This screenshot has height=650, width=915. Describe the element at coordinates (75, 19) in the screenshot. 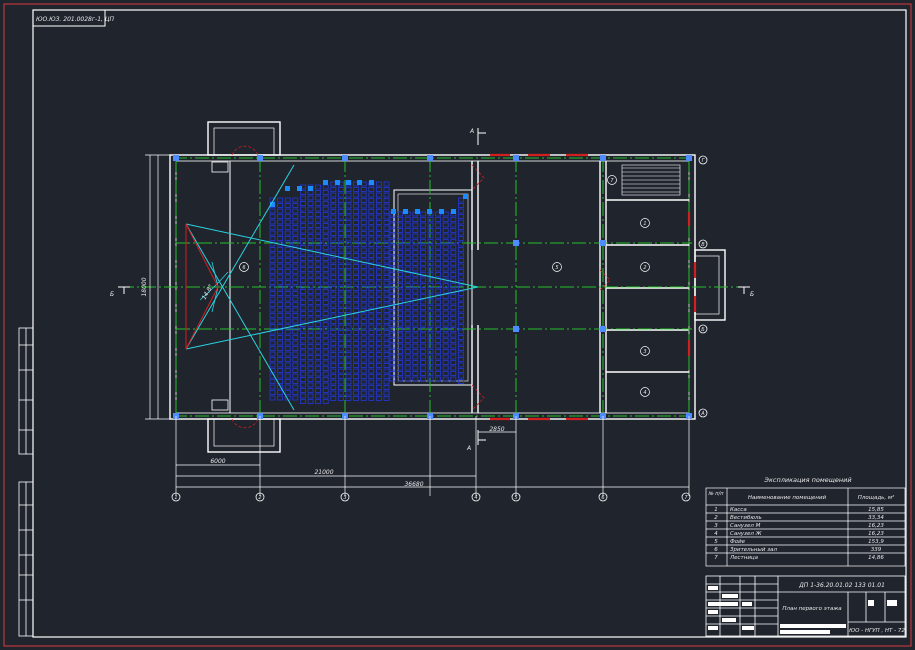

I see `stamp-text: ЮО.ЮЗ. 201.0028г-1, ЦП` at that location.